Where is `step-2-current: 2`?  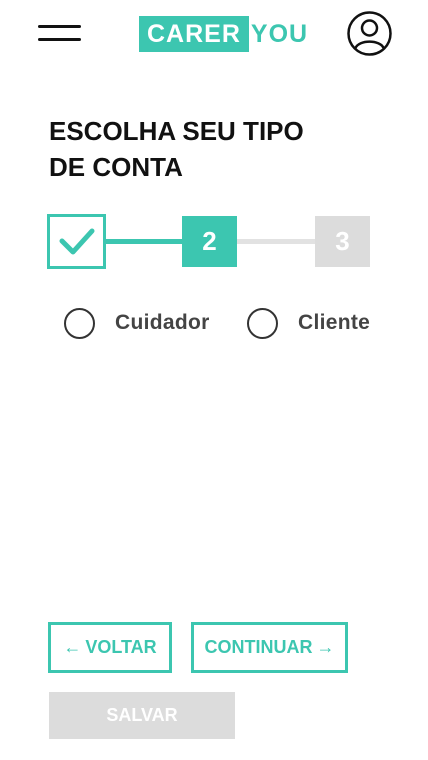 step-2-current: 2 is located at coordinates (209, 241).